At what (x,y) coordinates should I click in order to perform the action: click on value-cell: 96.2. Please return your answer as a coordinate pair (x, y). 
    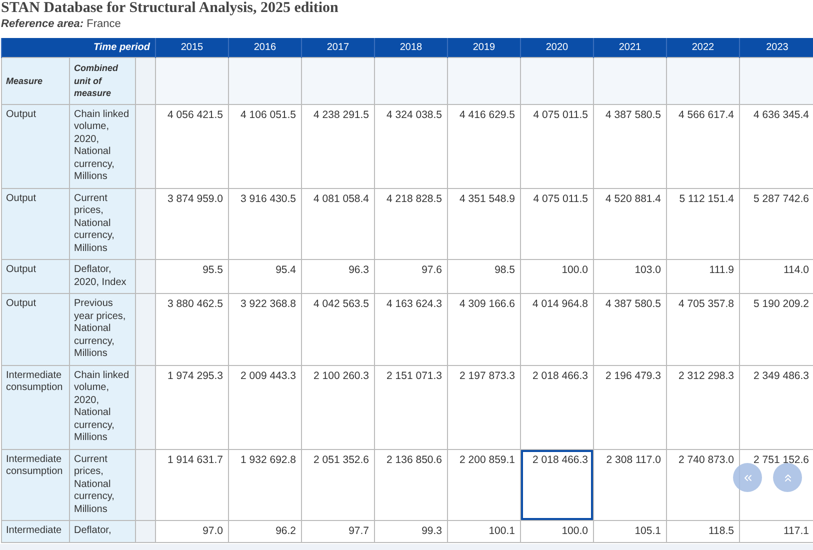
    Looking at the image, I should click on (265, 531).